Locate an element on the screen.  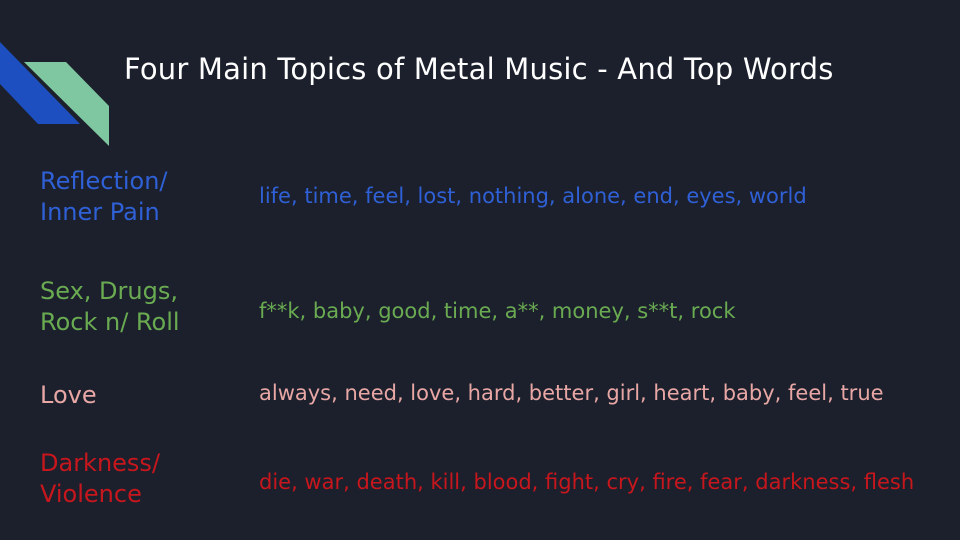
topic-label-line1: Darkness/ is located at coordinates (100, 463).